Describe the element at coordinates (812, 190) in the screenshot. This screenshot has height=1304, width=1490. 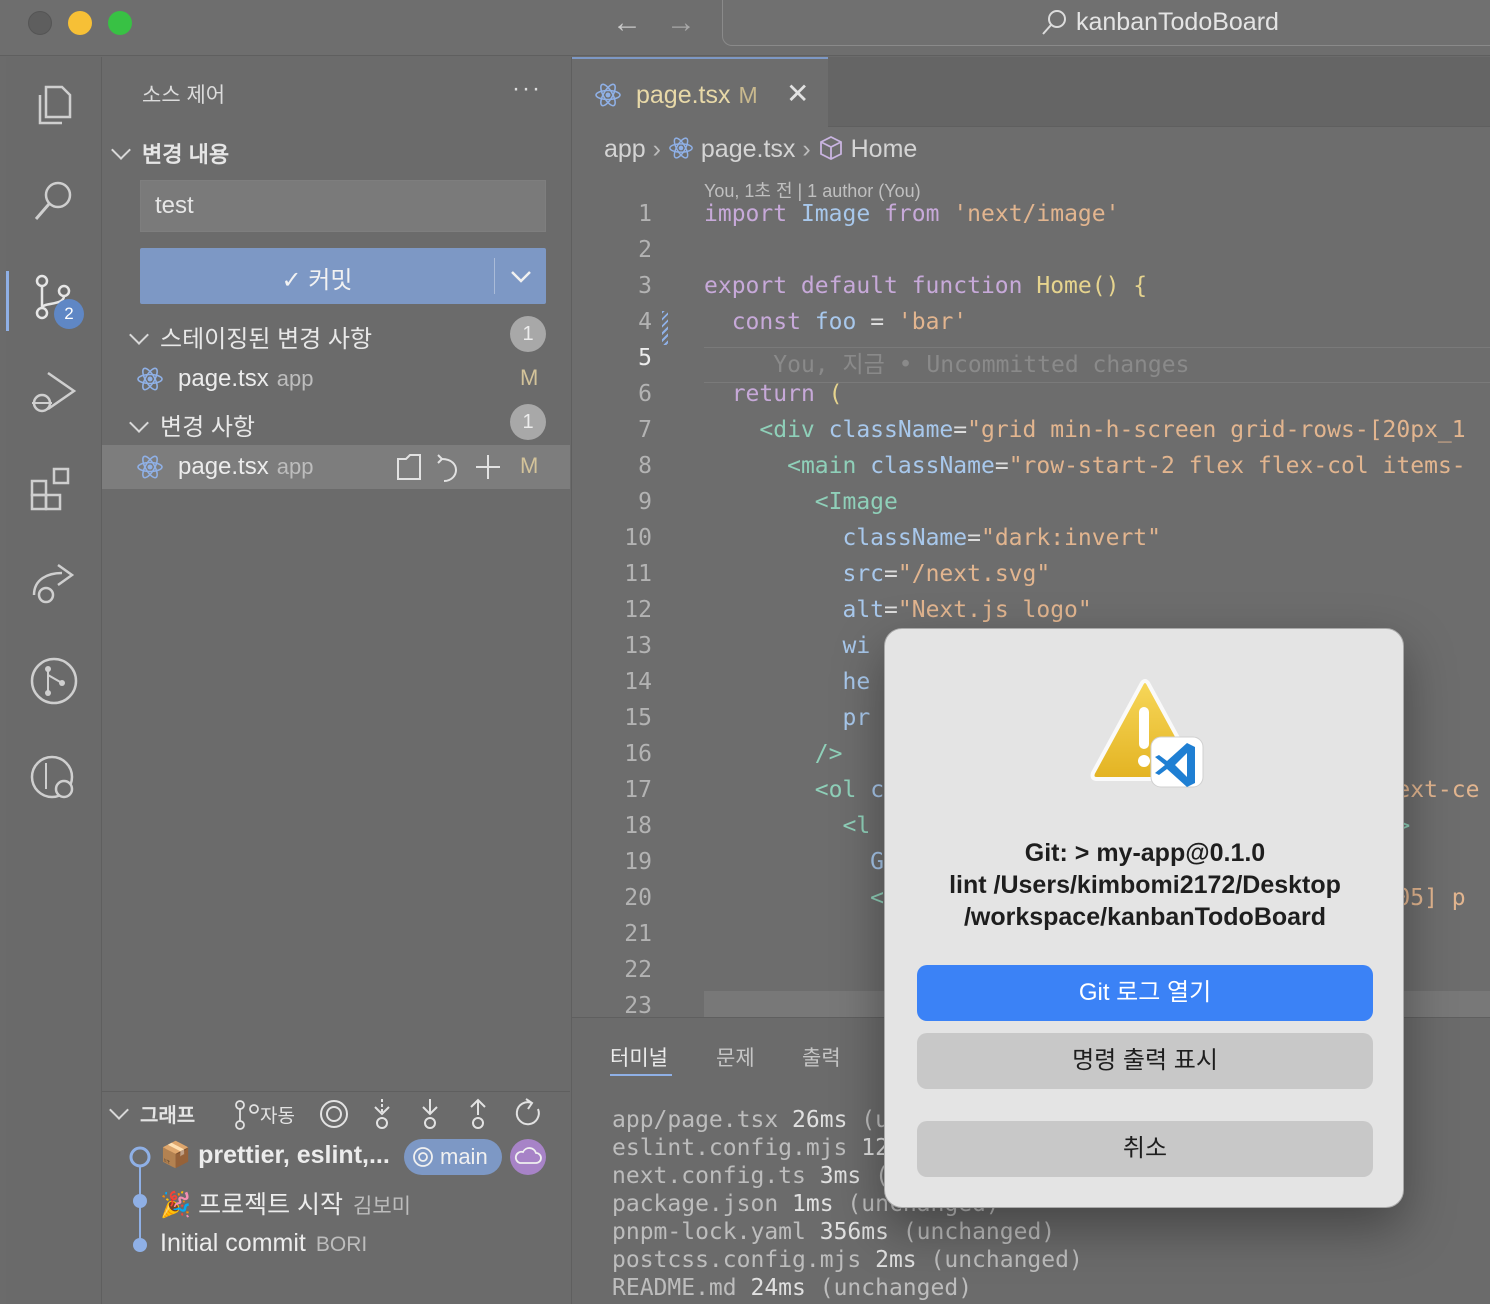
I see `blame-codelens: You, 1초 전 | 1 author (You)` at that location.